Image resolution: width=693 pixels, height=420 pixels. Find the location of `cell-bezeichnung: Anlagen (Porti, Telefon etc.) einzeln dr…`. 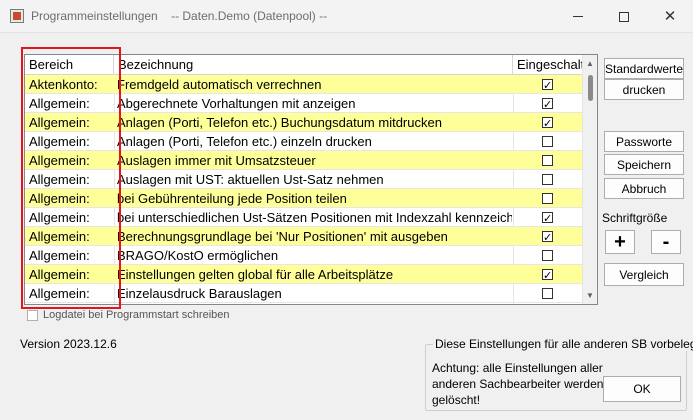

cell-bezeichnung: Anlagen (Porti, Telefon etc.) einzeln dr… is located at coordinates (244, 141).